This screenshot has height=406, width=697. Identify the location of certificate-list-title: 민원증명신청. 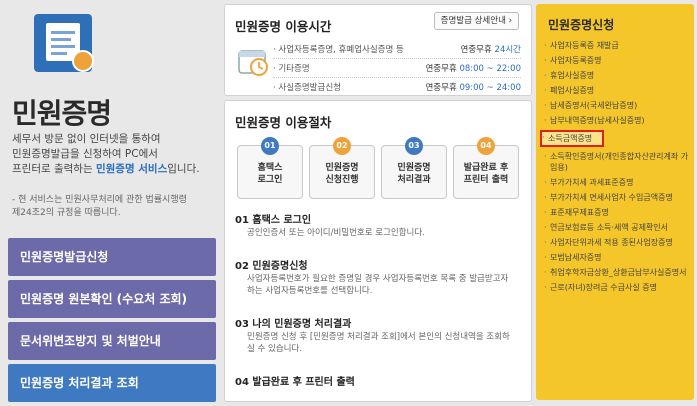
(581, 25).